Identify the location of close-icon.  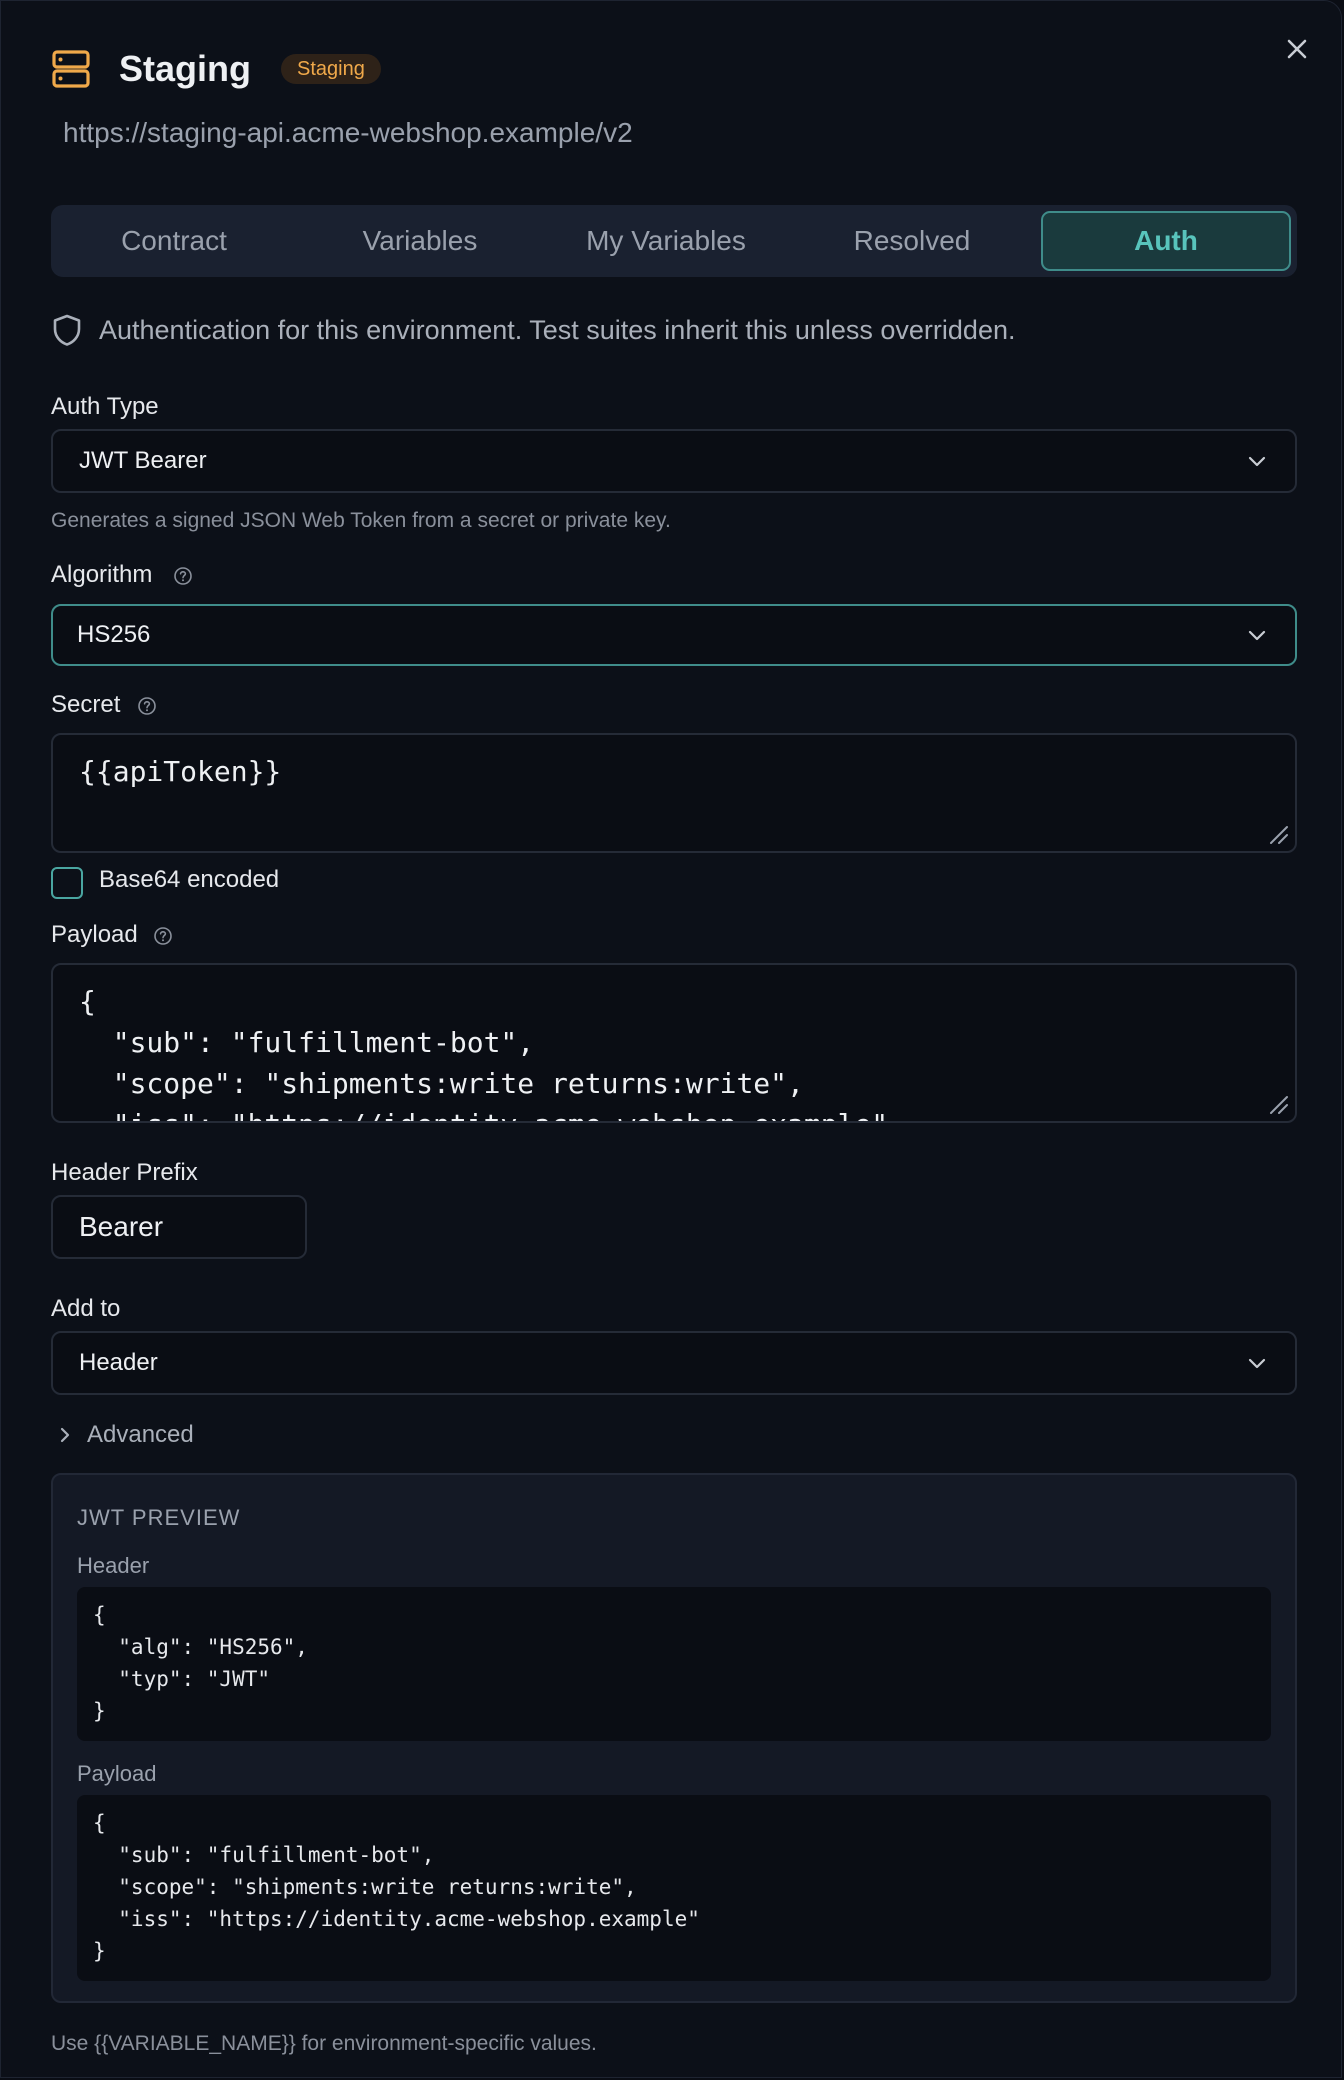
(1297, 49).